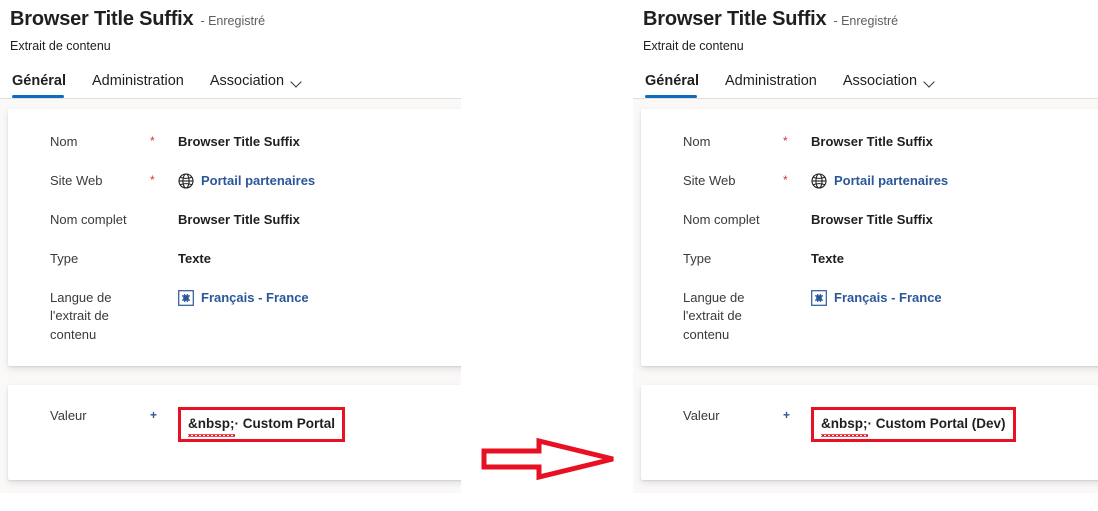 The image size is (1098, 511). What do you see at coordinates (296, 82) in the screenshot?
I see `chevron-down-icon` at bounding box center [296, 82].